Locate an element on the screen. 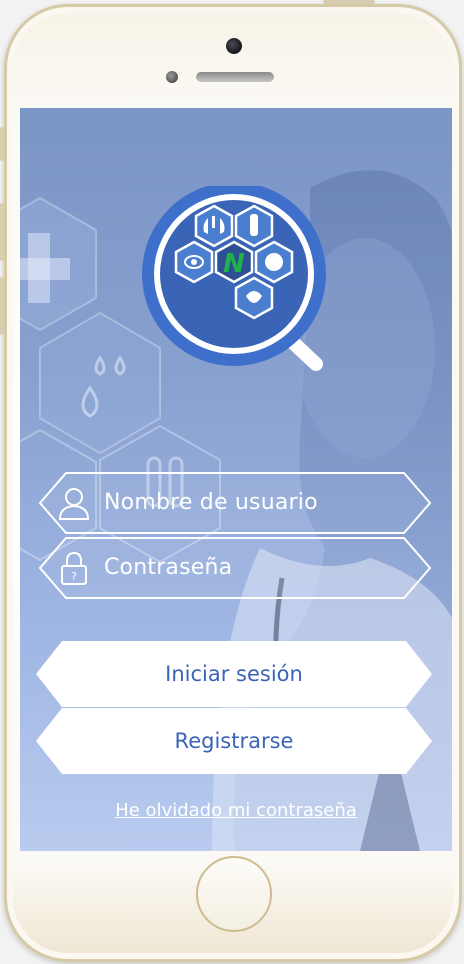 The height and width of the screenshot is (964, 464). app-logo: N is located at coordinates (234, 278).